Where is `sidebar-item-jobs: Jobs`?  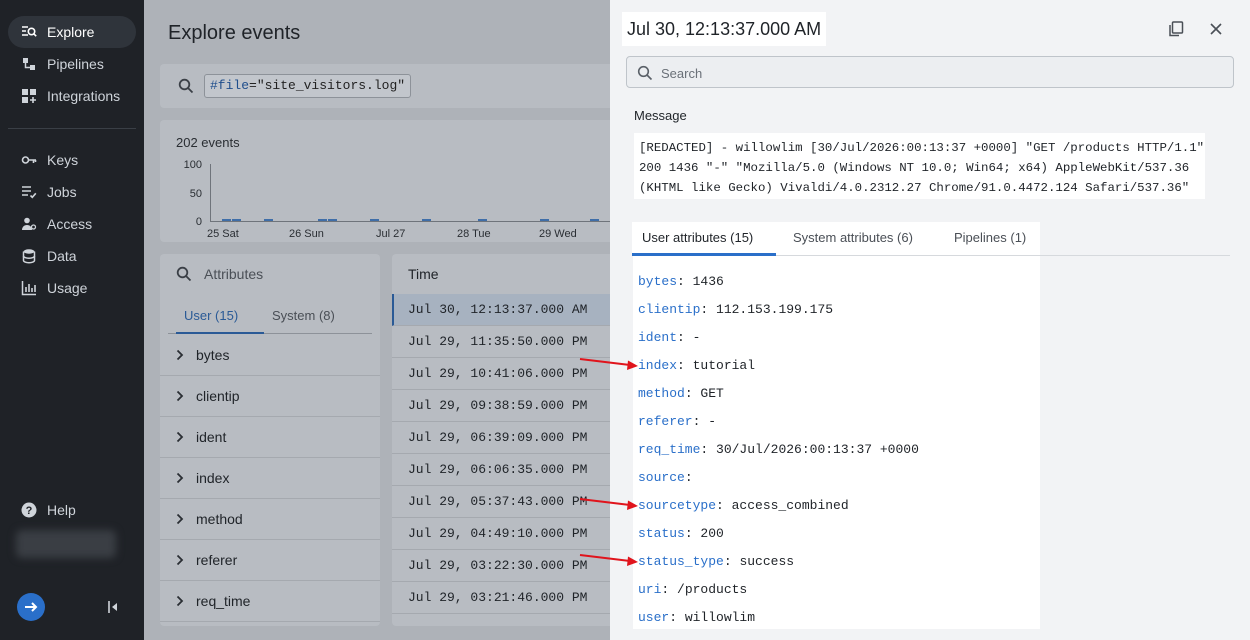 sidebar-item-jobs: Jobs is located at coordinates (72, 192).